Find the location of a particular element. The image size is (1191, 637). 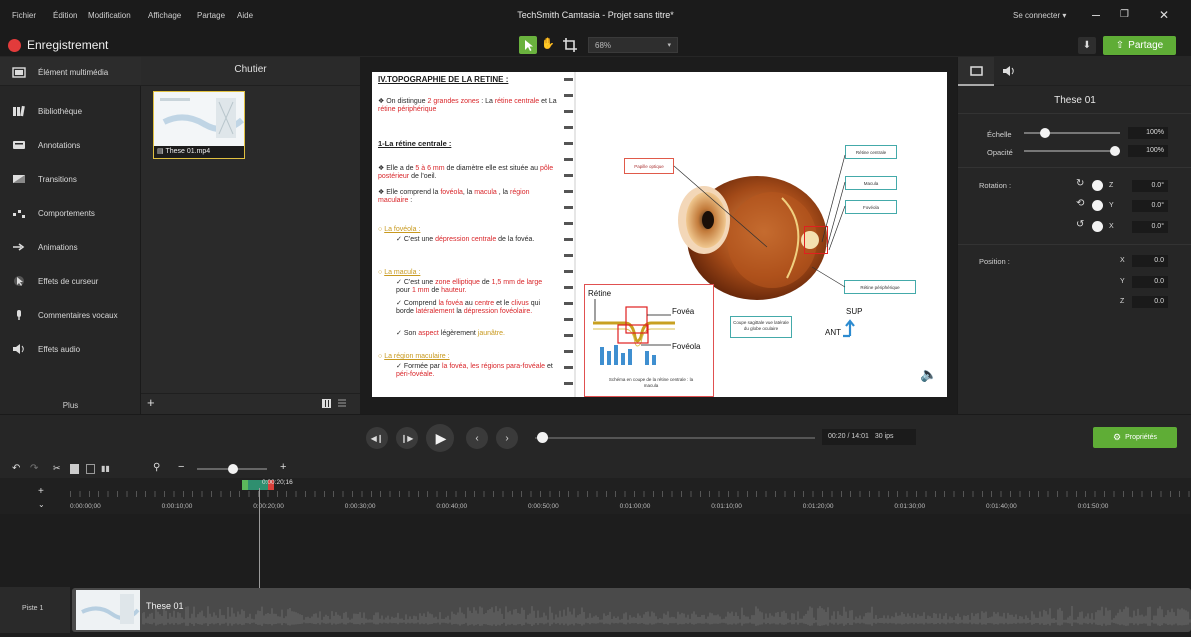

cut-icon: ✂ is located at coordinates (57, 468).